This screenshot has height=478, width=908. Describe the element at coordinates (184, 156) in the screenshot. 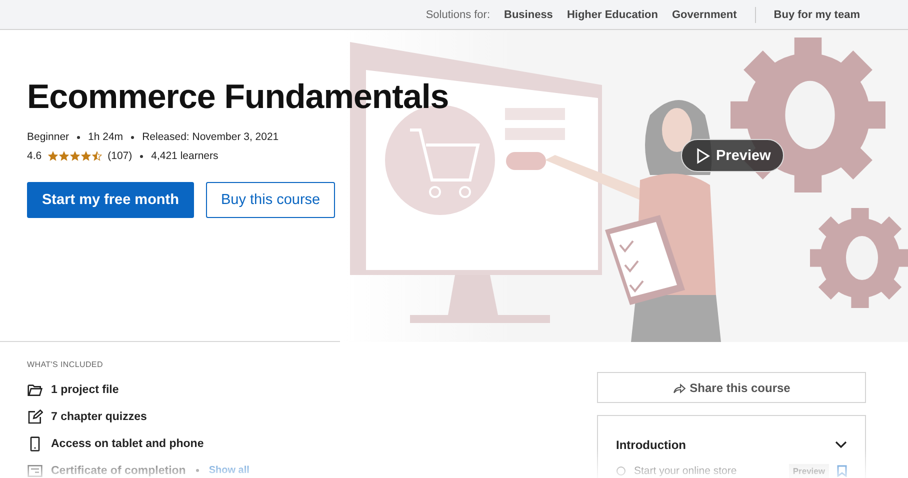

I see `learner-count: 4,421 learners` at that location.